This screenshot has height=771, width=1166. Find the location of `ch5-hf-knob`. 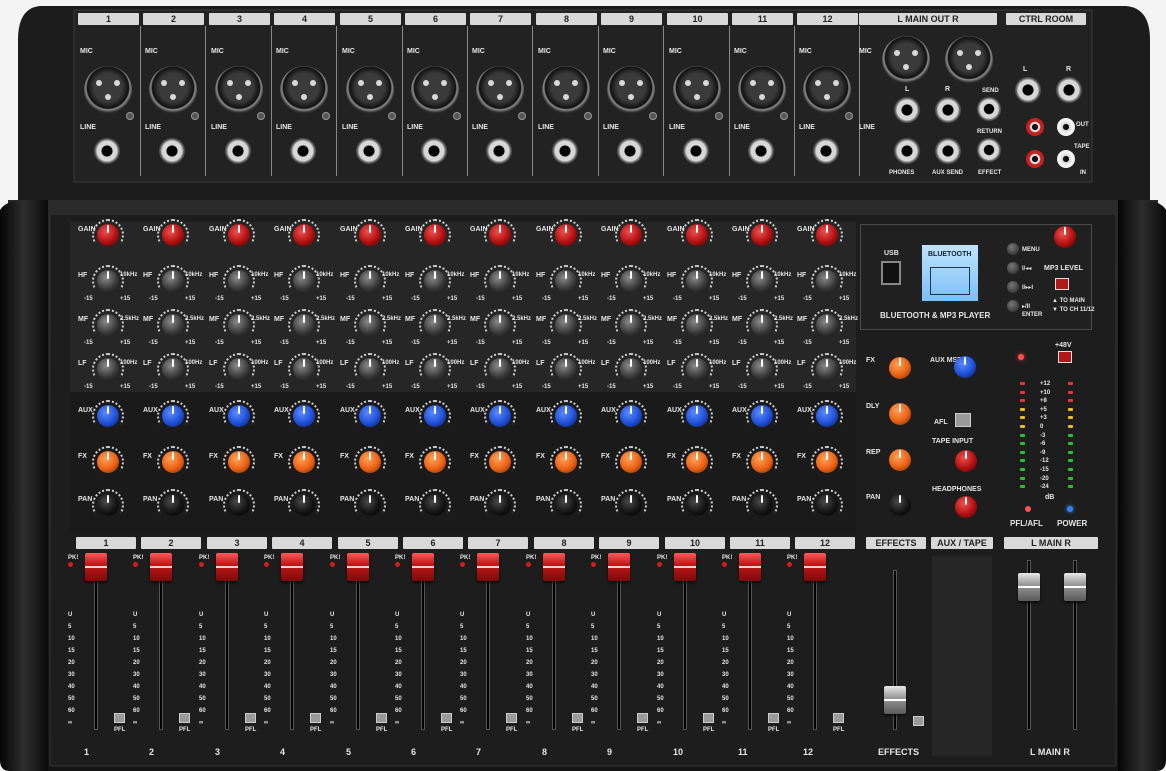

ch5-hf-knob is located at coordinates (370, 281).